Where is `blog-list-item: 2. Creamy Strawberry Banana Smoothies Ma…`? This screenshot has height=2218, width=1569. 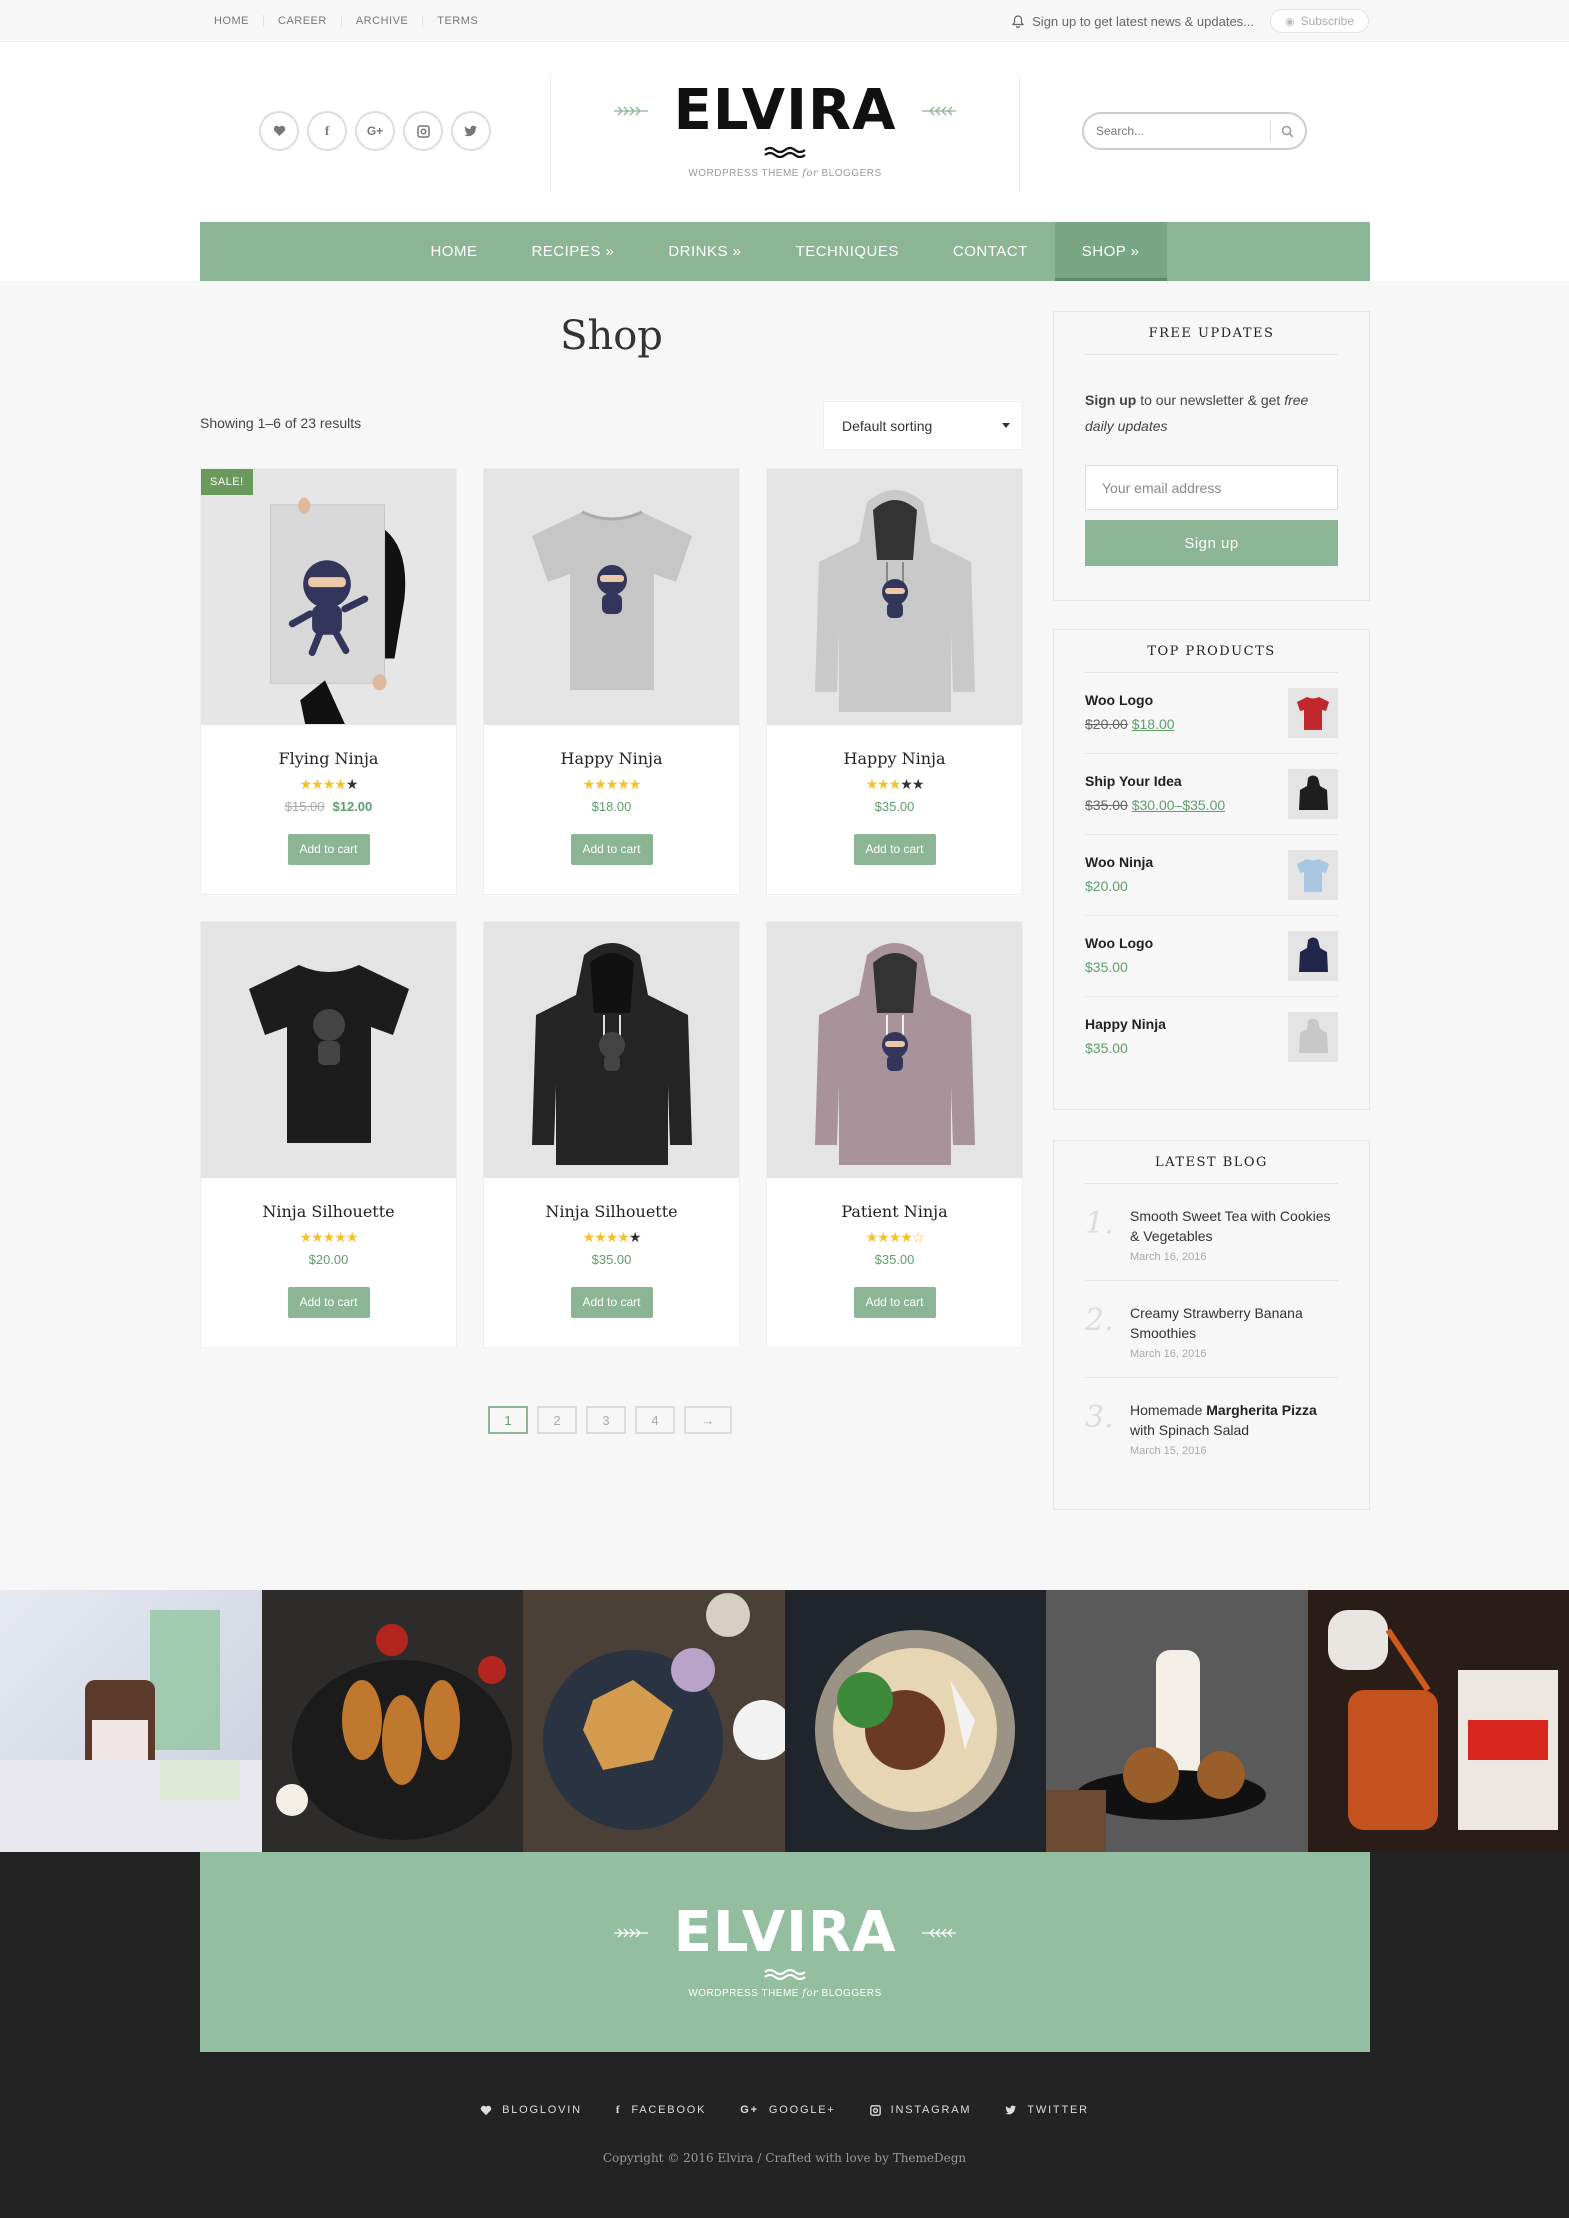
blog-list-item: 2. Creamy Strawberry Banana Smoothies Ma… is located at coordinates (1211, 1329).